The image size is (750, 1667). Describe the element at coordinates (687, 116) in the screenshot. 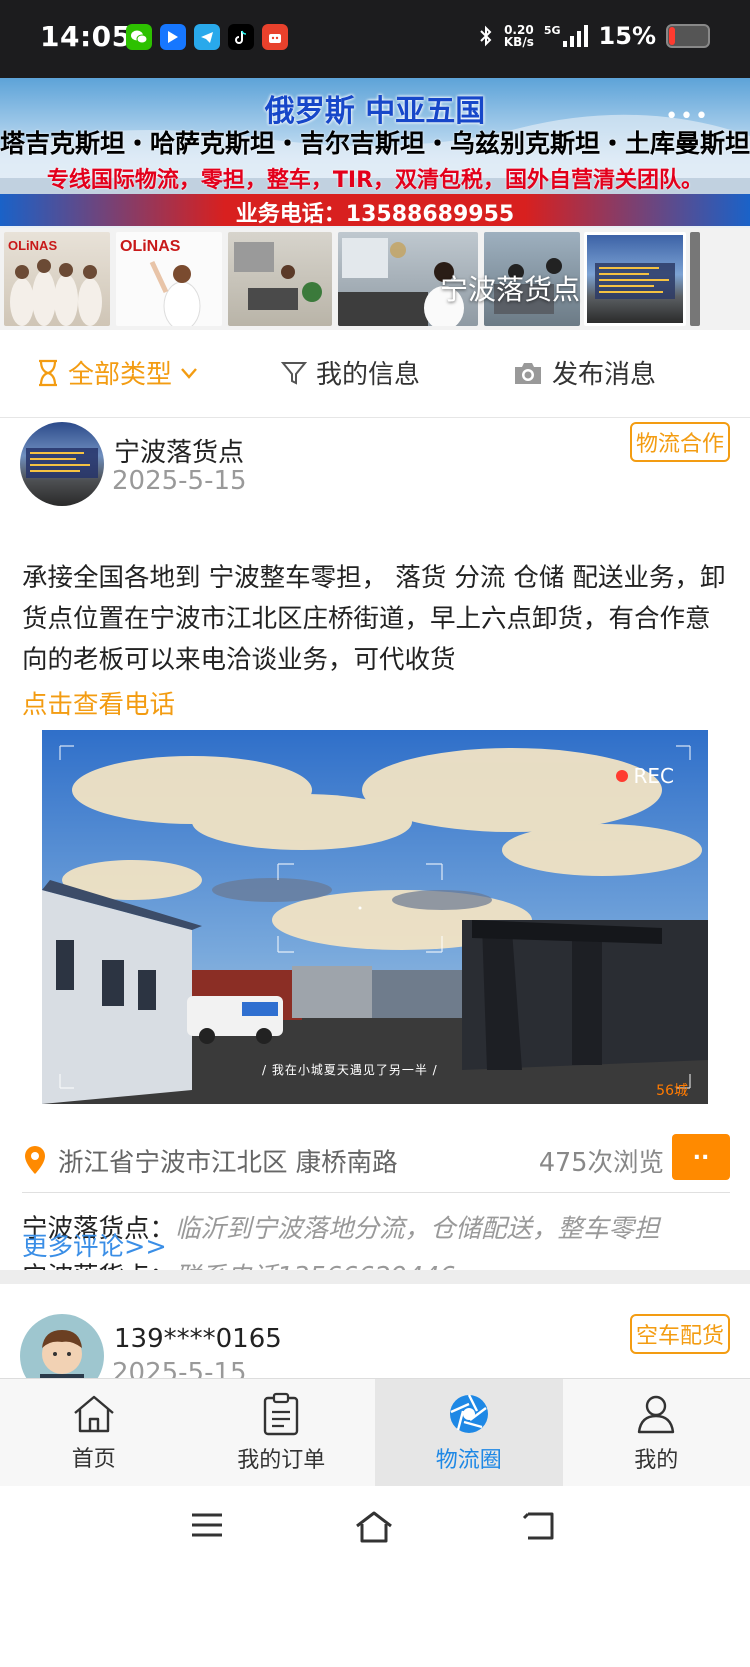

I see `banner-more-icon: •••` at that location.